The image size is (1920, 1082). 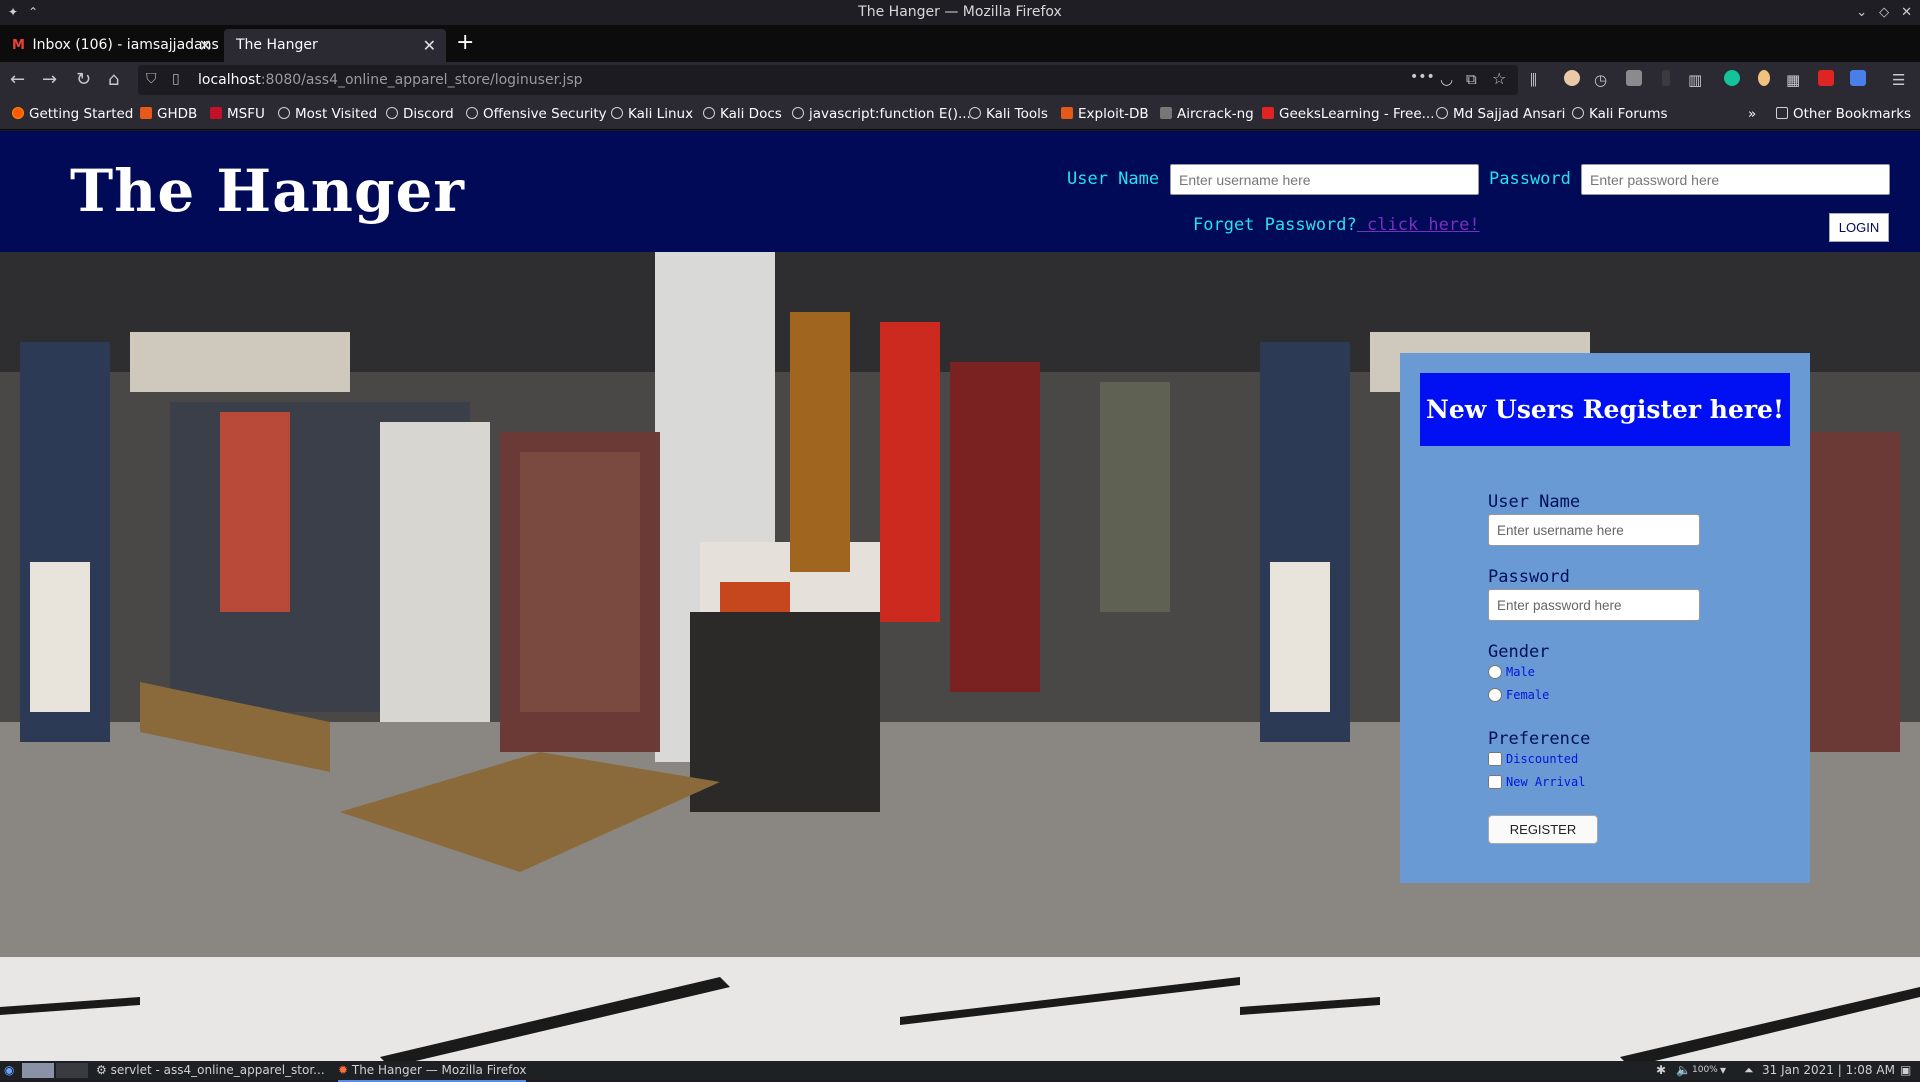 What do you see at coordinates (1499, 78) in the screenshot?
I see `bookmark-star-icon: ☆` at bounding box center [1499, 78].